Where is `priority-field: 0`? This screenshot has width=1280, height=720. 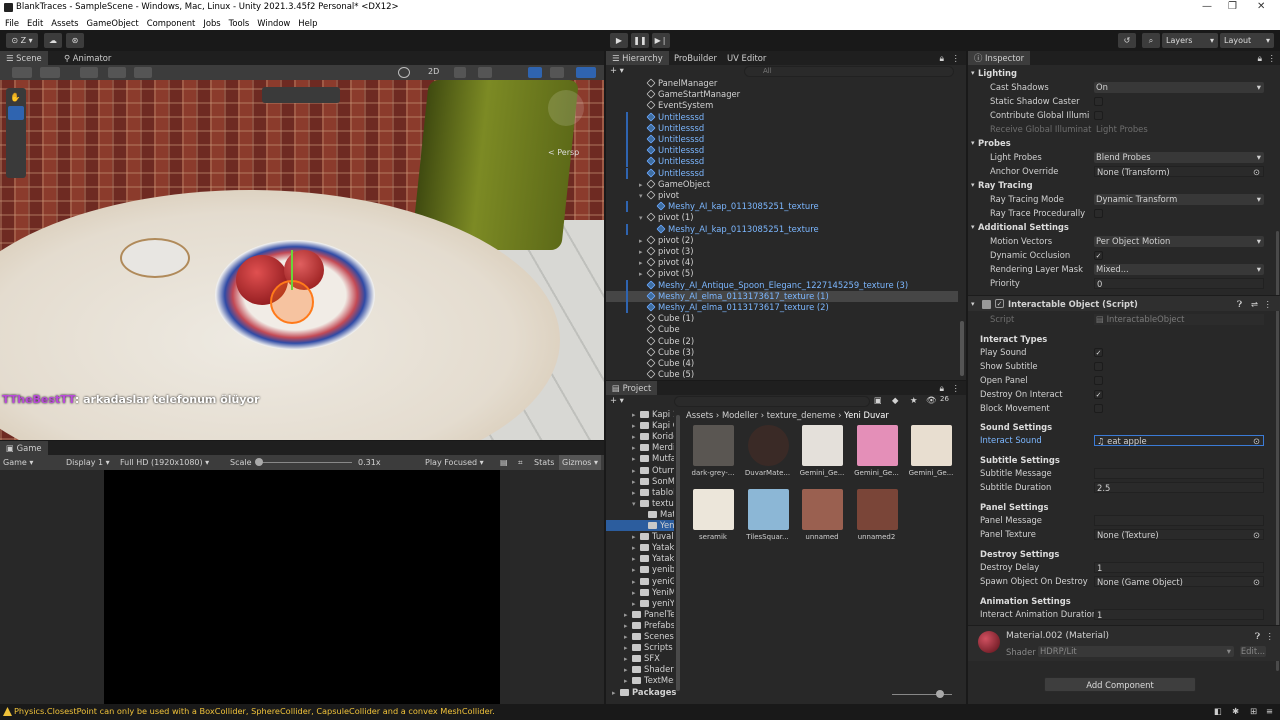 priority-field: 0 is located at coordinates (1179, 283).